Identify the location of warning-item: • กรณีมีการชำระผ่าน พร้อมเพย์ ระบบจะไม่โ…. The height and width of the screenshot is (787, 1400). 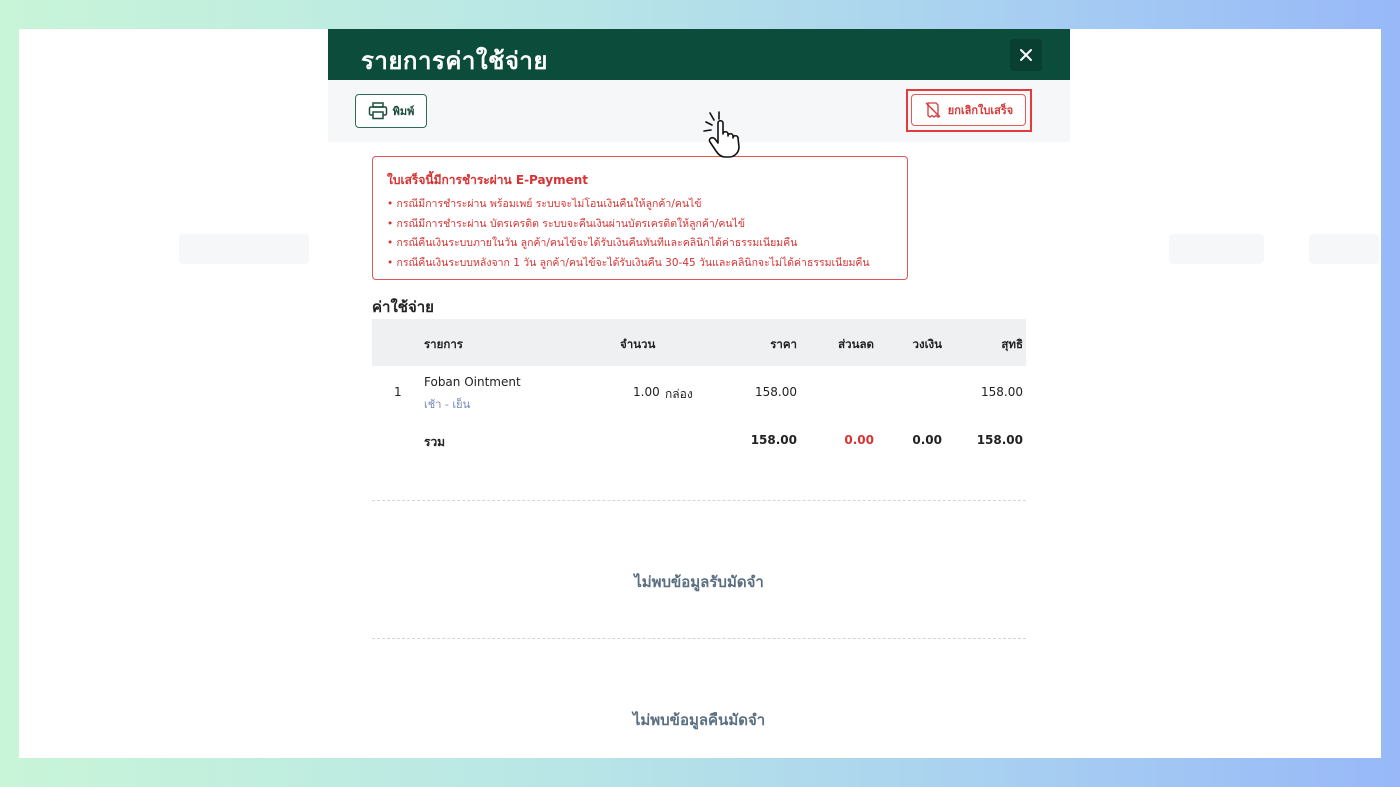
(544, 204).